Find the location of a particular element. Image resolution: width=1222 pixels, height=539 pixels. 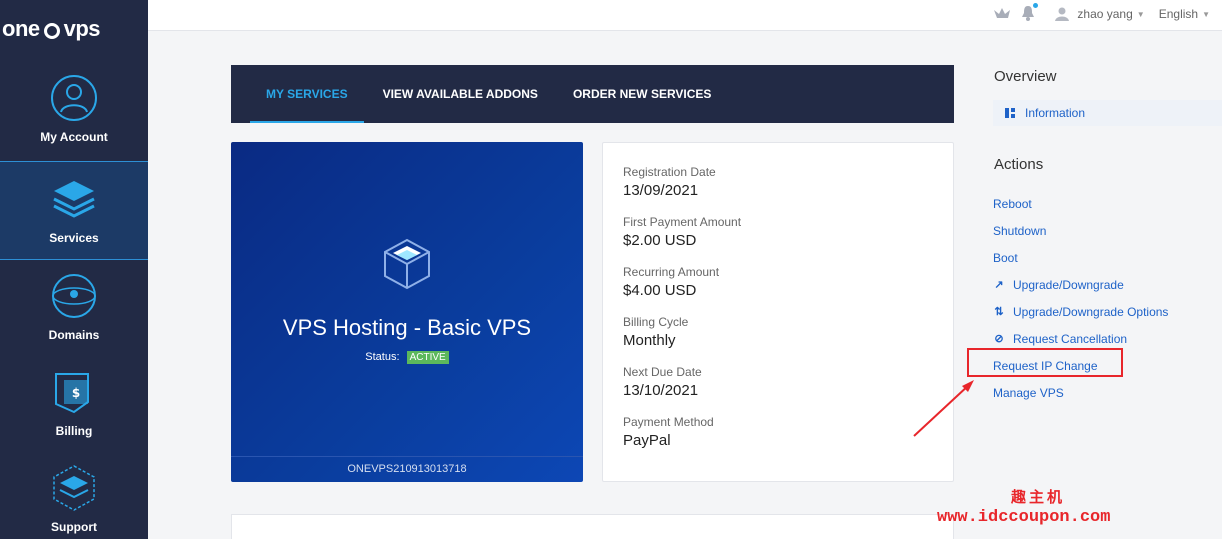

ban-icon: ⊘ is located at coordinates (999, 339).